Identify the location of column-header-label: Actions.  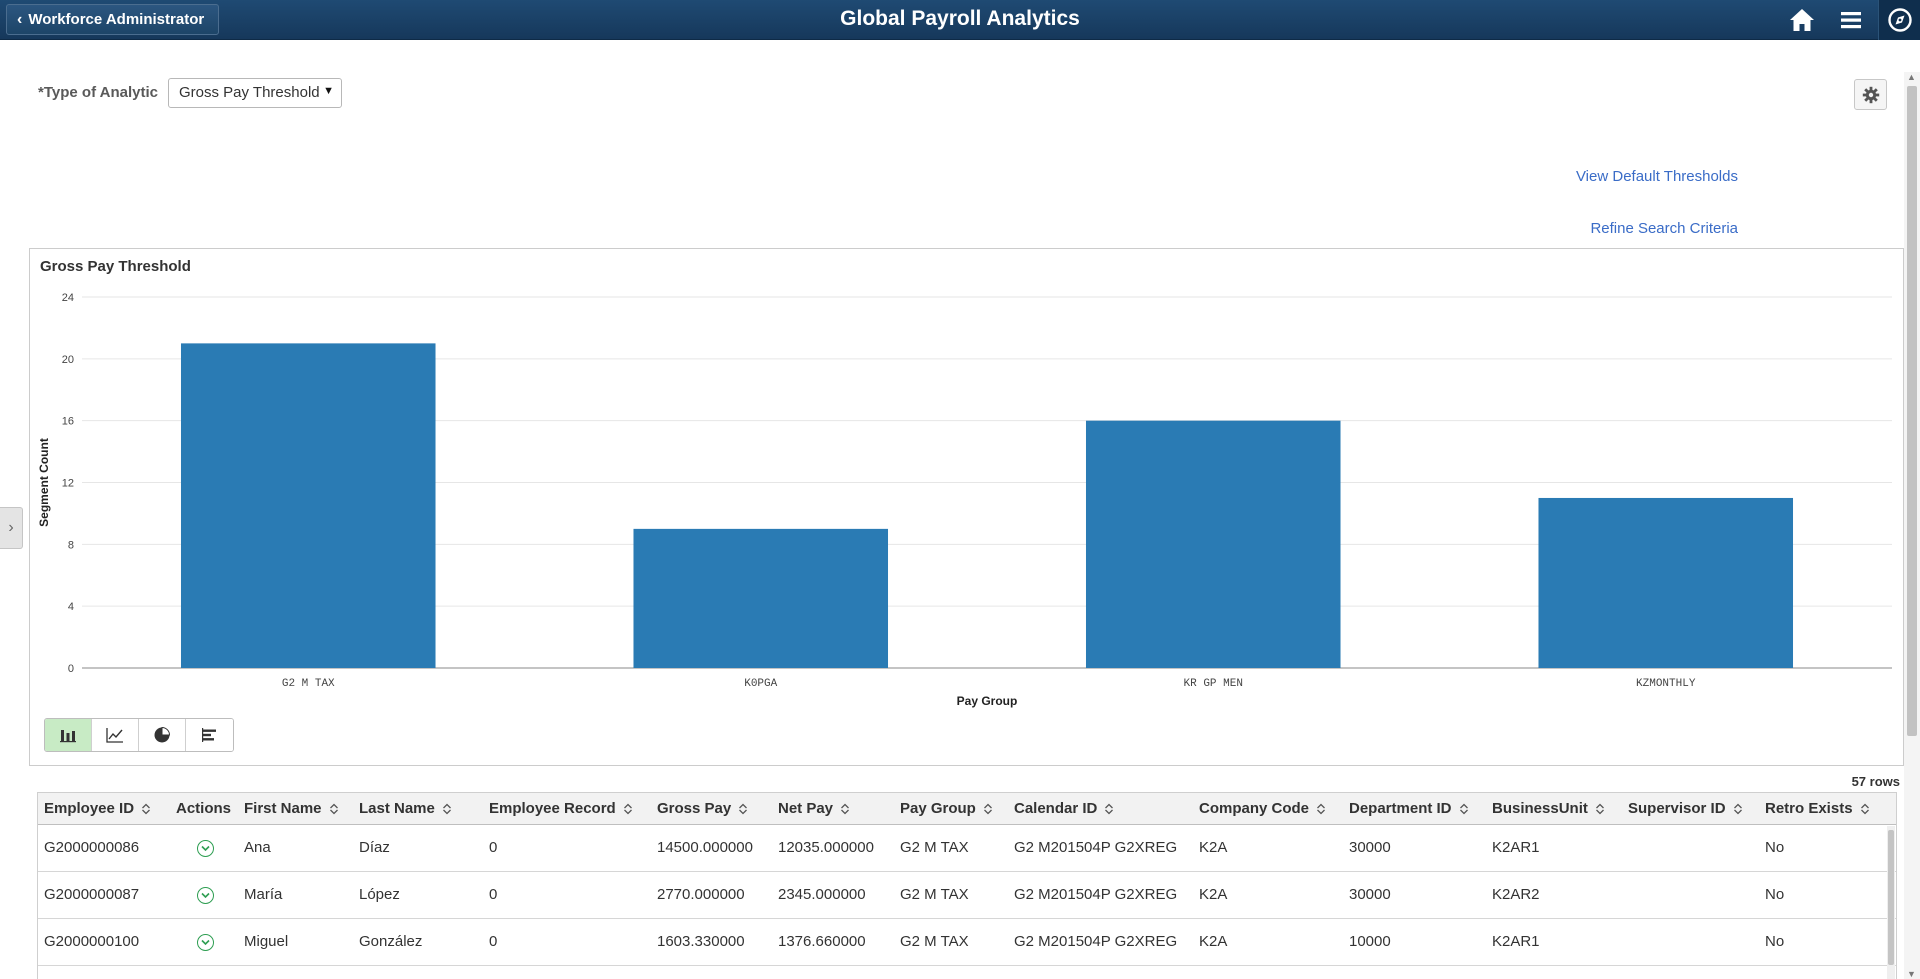
(204, 808).